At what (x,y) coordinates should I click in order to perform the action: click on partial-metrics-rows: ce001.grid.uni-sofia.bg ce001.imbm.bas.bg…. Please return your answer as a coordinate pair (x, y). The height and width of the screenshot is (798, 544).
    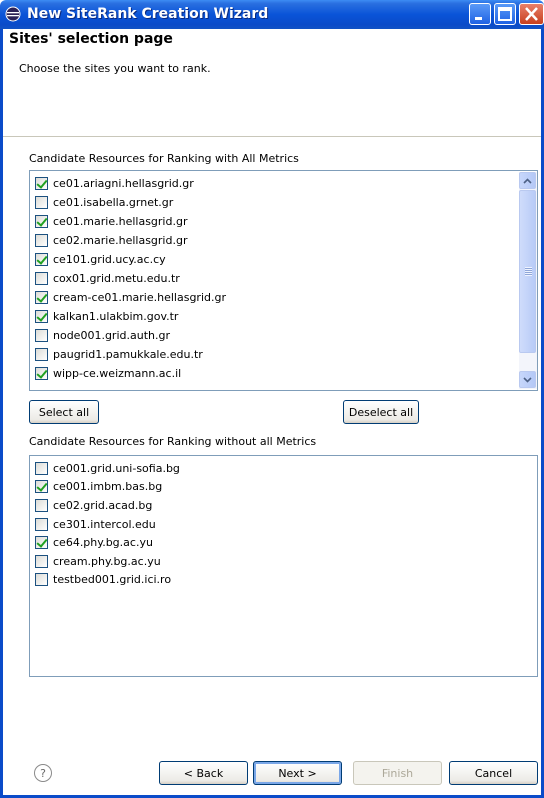
    Looking at the image, I should click on (107, 524).